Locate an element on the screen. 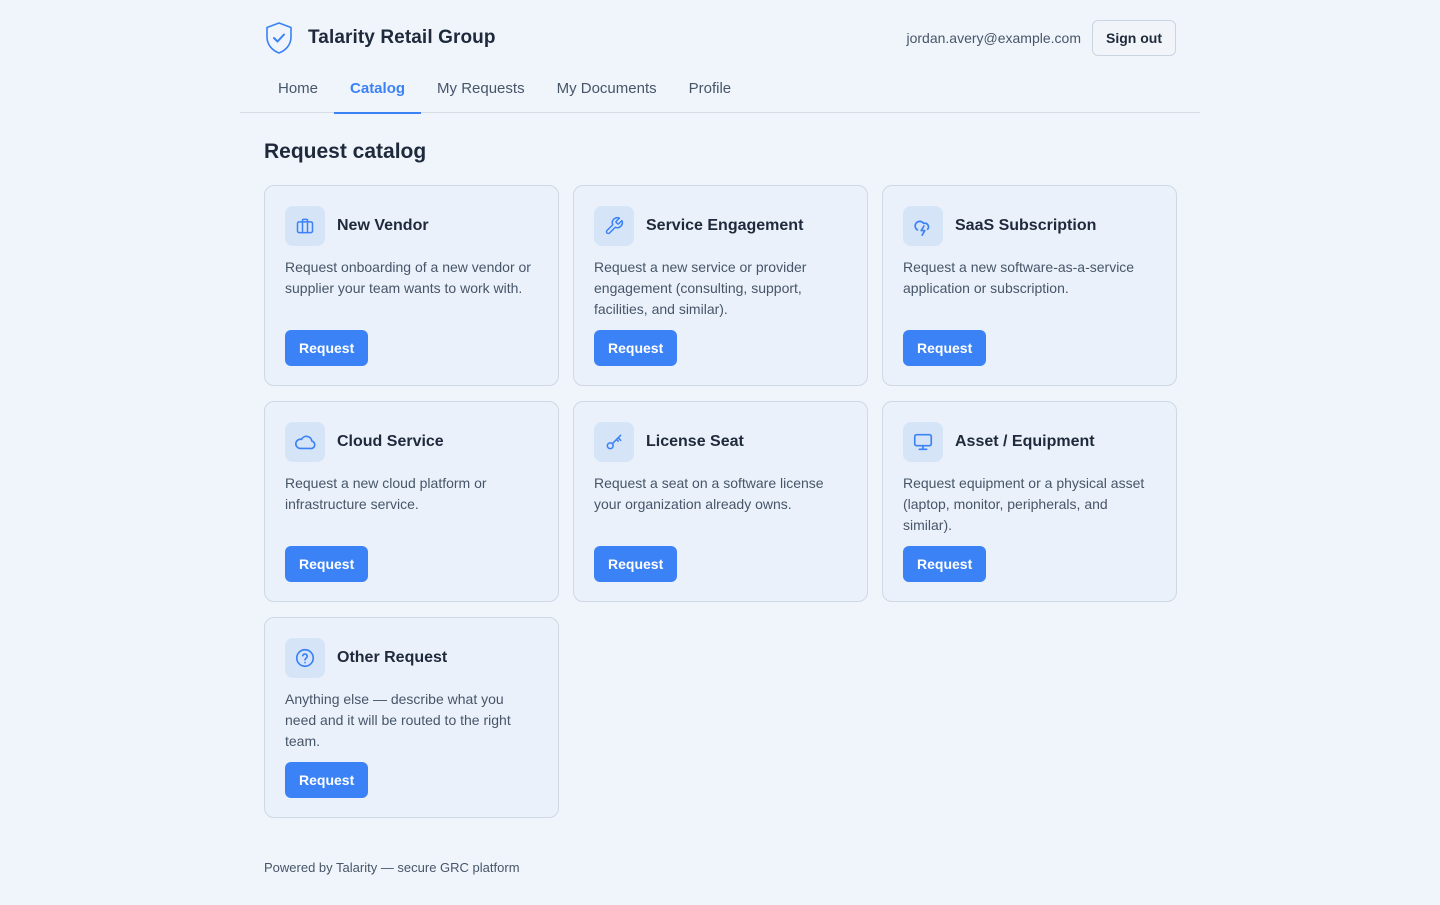 The image size is (1440, 905). request-new-vendor-button: Request is located at coordinates (327, 348).